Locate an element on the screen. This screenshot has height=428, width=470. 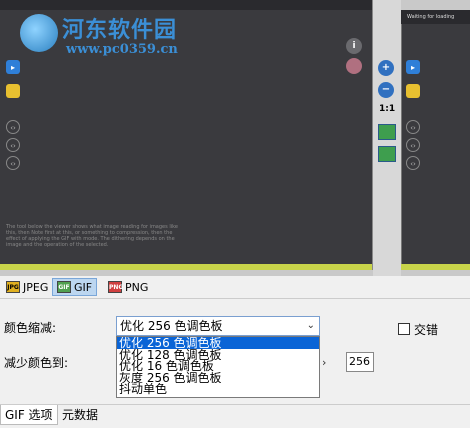
save-file-icon: ▸ is located at coordinates (413, 67).